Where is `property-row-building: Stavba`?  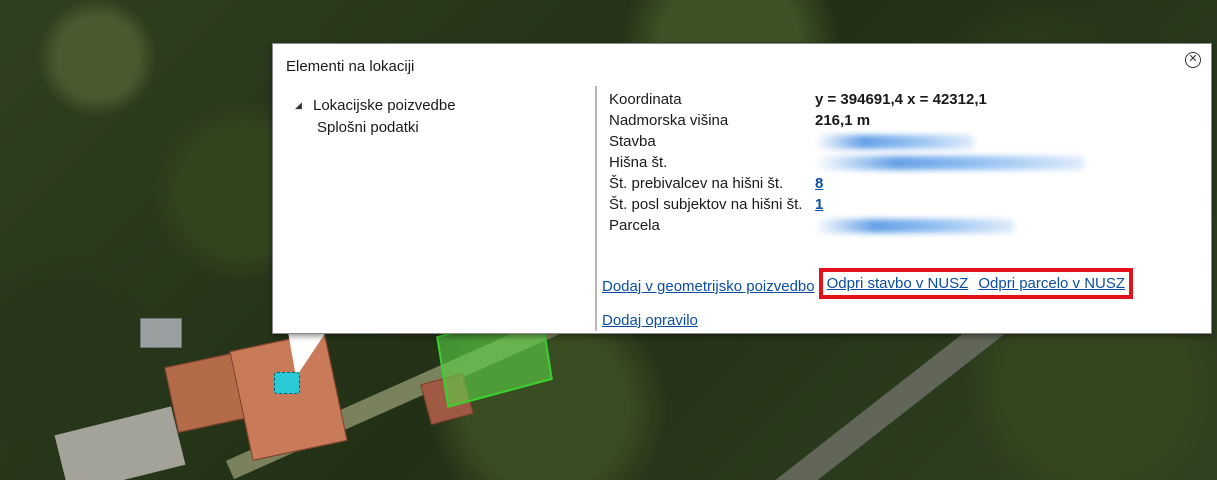
property-row-building: Stavba is located at coordinates (847, 141).